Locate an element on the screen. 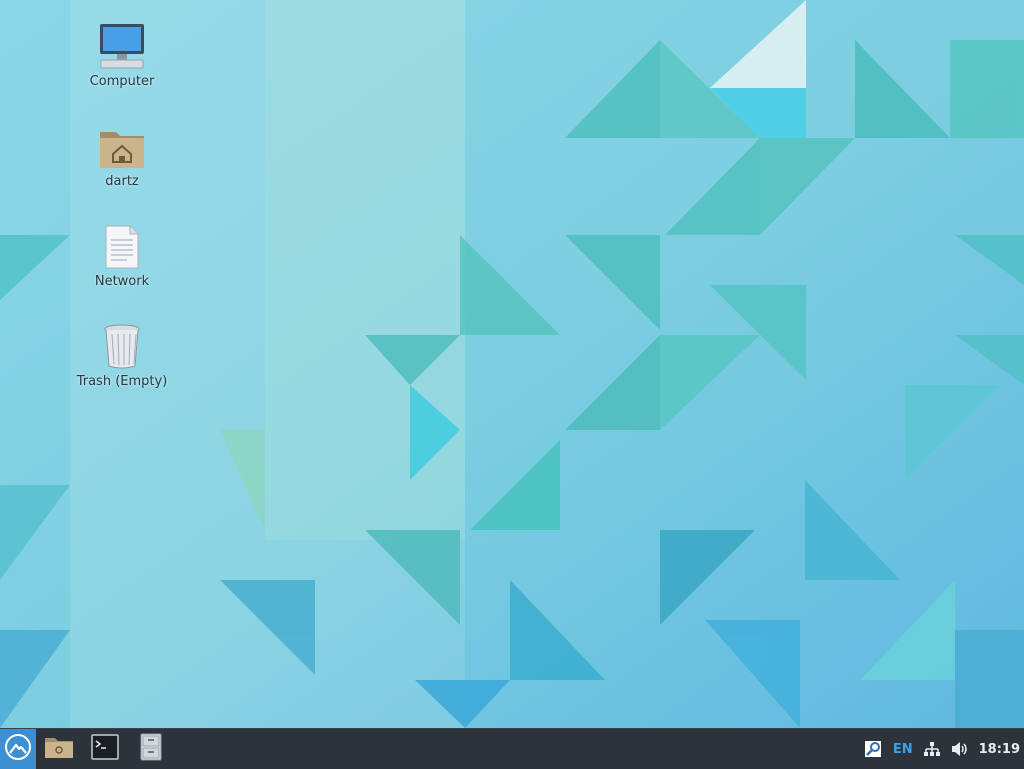 The height and width of the screenshot is (769, 1024). launcher-file-cabinet is located at coordinates (151, 749).